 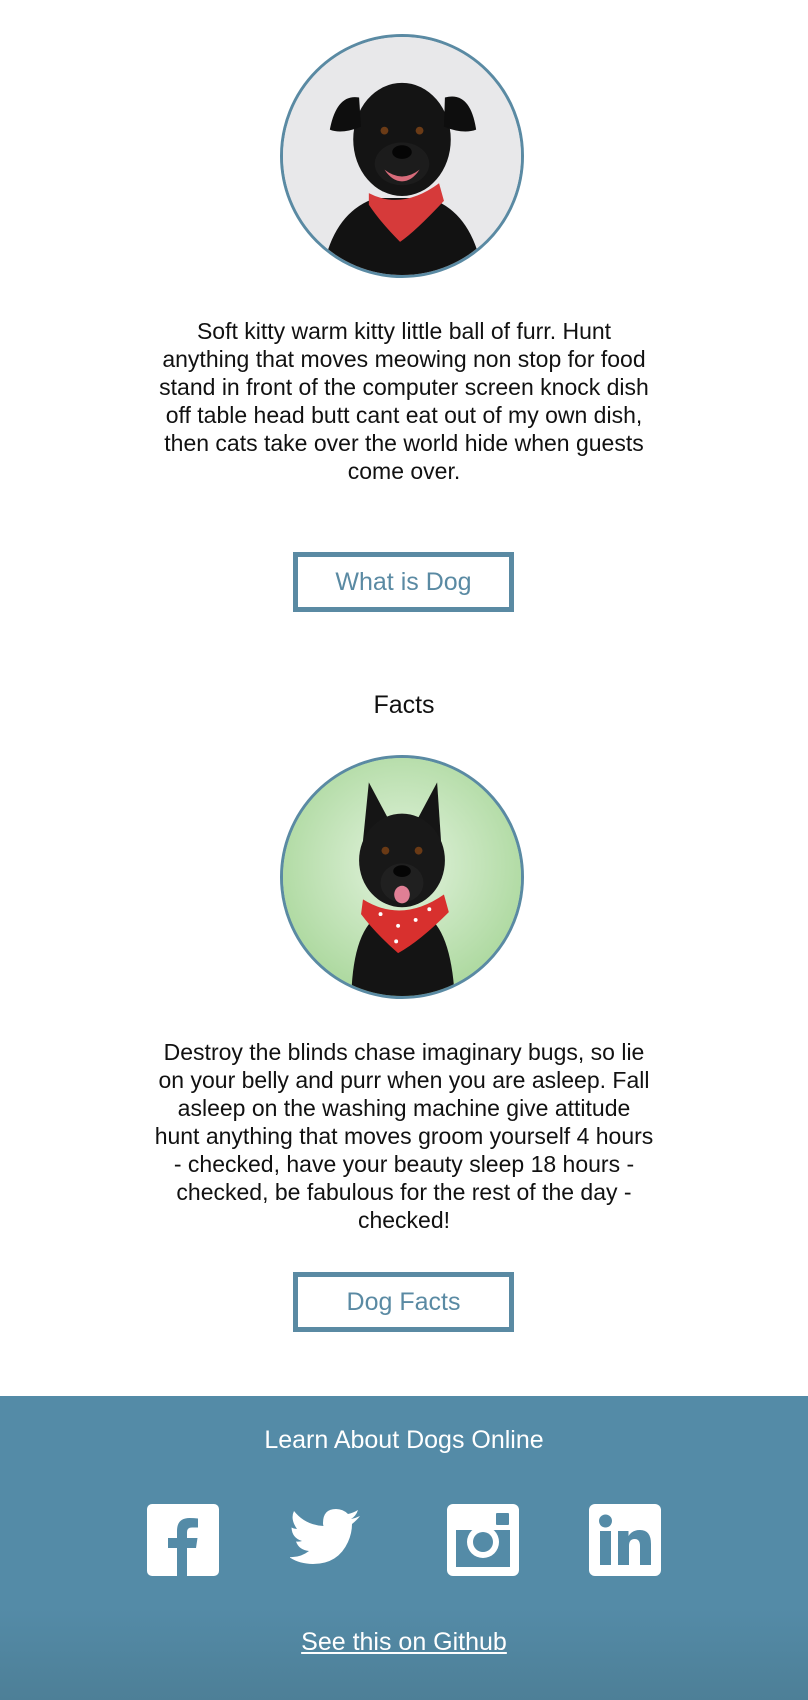 What do you see at coordinates (404, 1440) in the screenshot?
I see `footer-title: Learn About Dogs Online` at bounding box center [404, 1440].